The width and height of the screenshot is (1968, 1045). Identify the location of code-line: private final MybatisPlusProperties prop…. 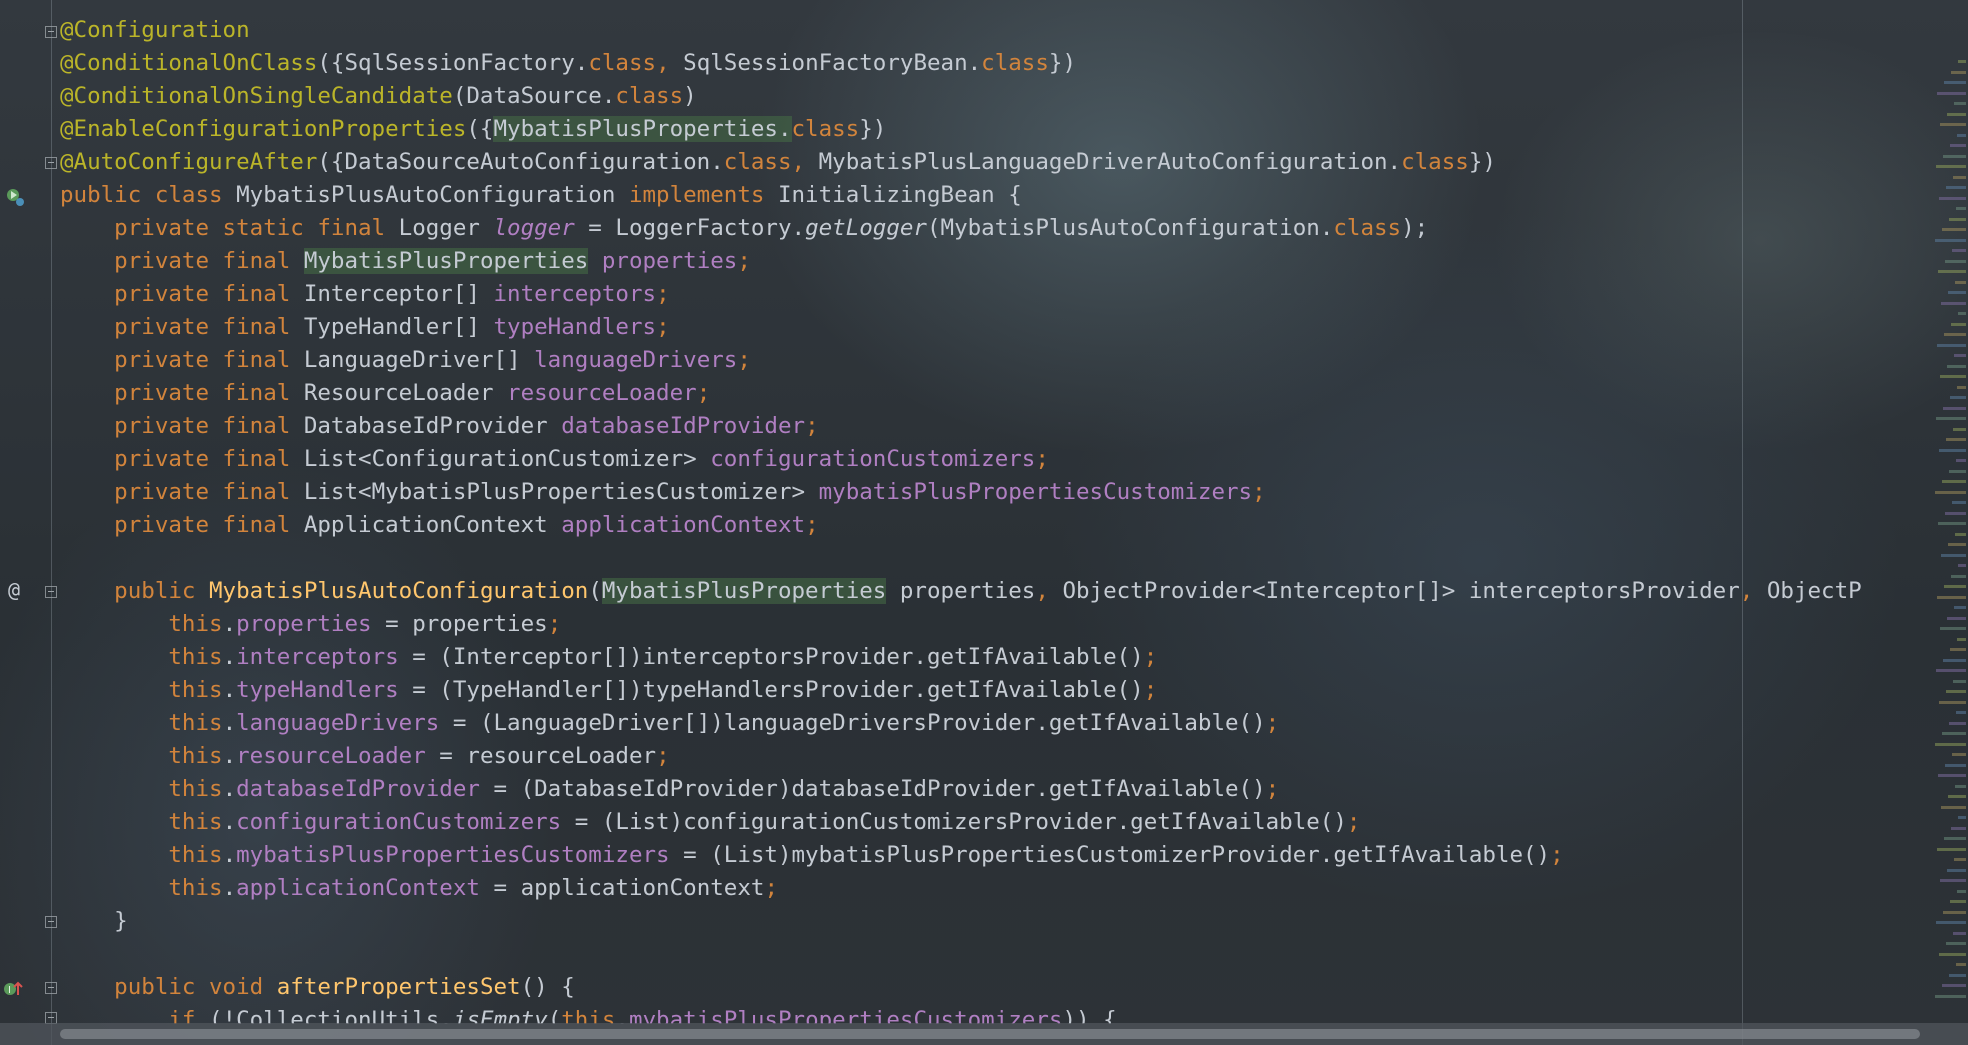
(1014, 261).